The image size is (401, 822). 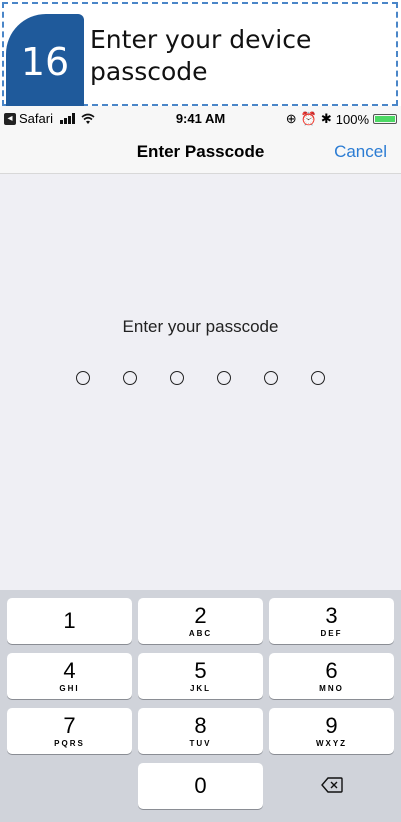 I want to click on key-digit: 8, so click(x=200, y=725).